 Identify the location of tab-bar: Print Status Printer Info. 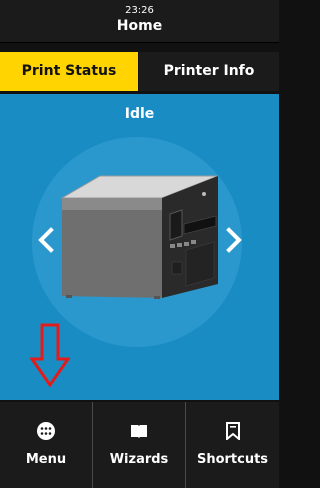
(139, 71).